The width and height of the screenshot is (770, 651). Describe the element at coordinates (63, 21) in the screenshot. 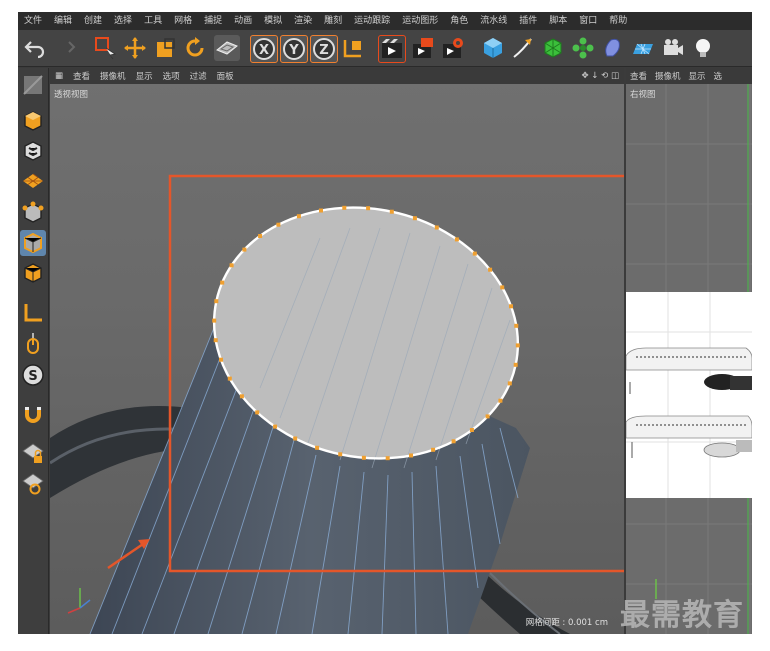

I see `menu-edit: 编辑` at that location.